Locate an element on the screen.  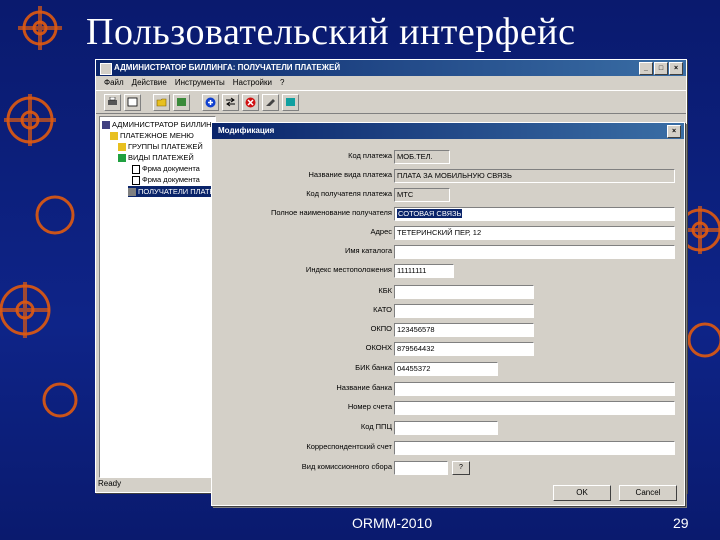
field-label: ОКОНХ is located at coordinates (378, 347).